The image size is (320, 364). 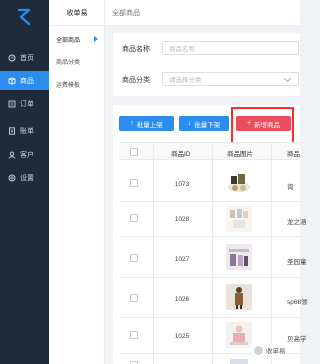 What do you see at coordinates (202, 13) in the screenshot?
I see `header: 全部商品` at bounding box center [202, 13].